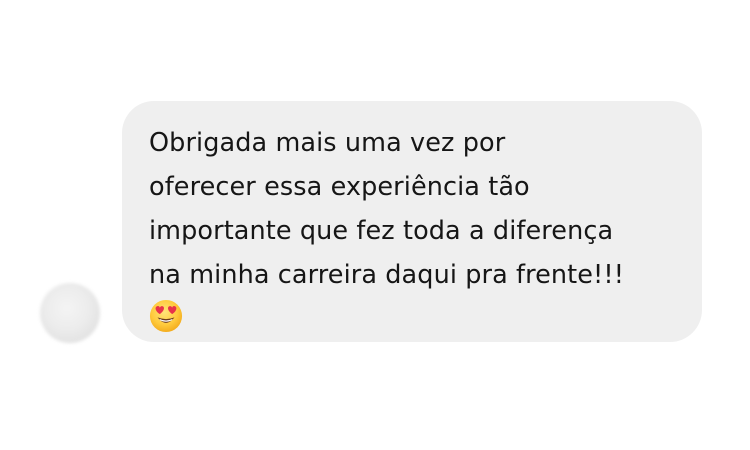 This screenshot has height=450, width=750. Describe the element at coordinates (381, 231) in the screenshot. I see `message-line: importante que fez toda a diferença` at that location.